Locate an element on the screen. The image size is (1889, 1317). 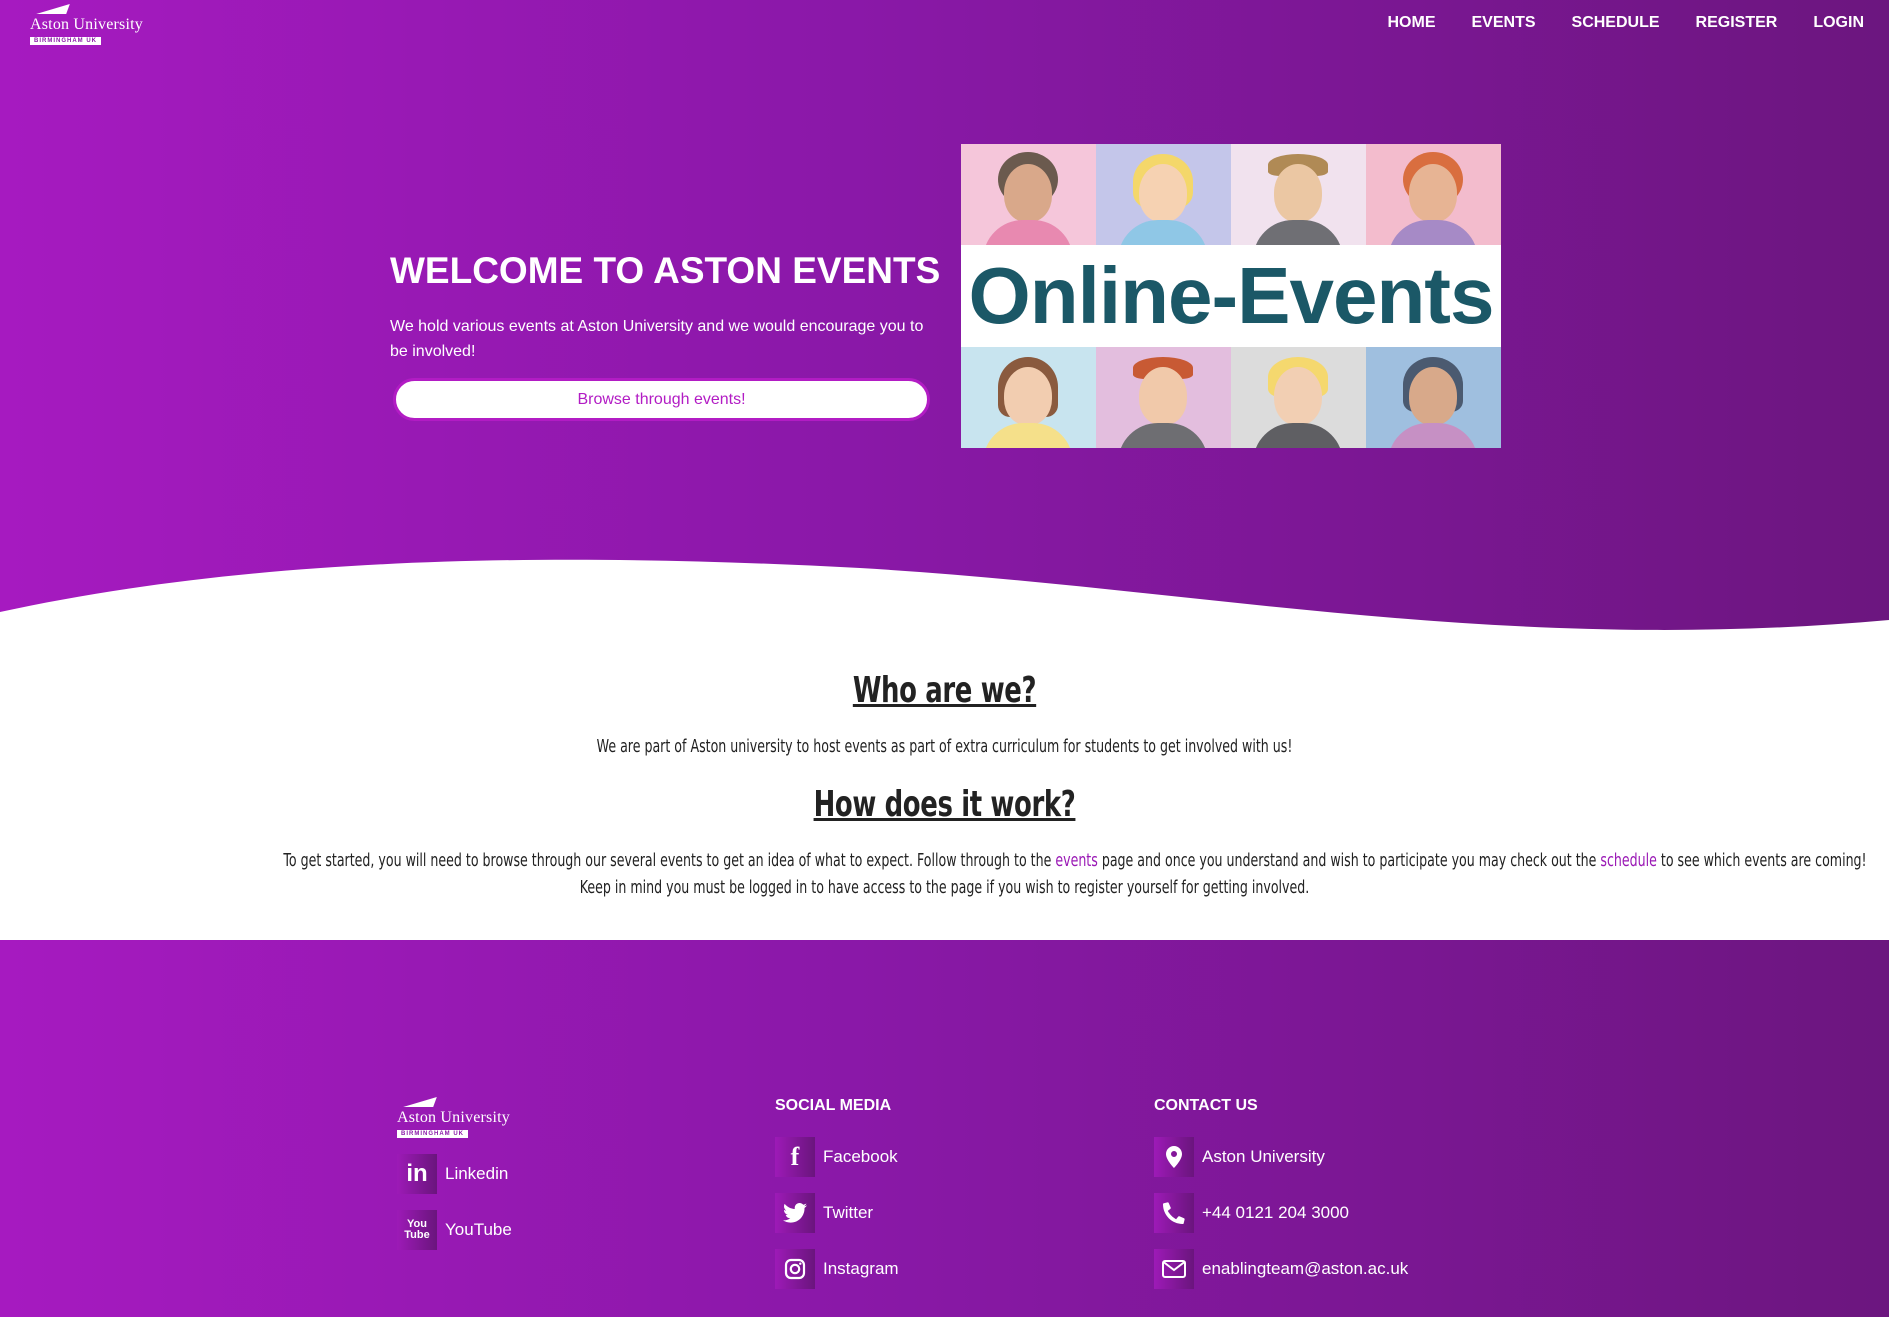
who-title: Who are we? is located at coordinates (944, 690).